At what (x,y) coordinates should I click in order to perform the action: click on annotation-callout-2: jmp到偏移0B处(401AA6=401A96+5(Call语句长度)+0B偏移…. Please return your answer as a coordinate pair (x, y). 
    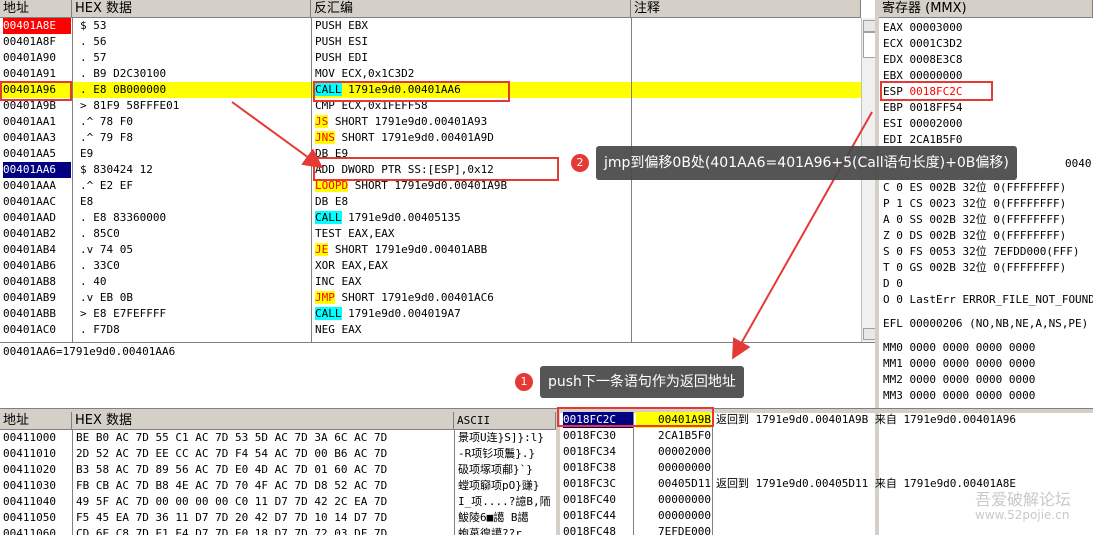
    Looking at the image, I should click on (806, 163).